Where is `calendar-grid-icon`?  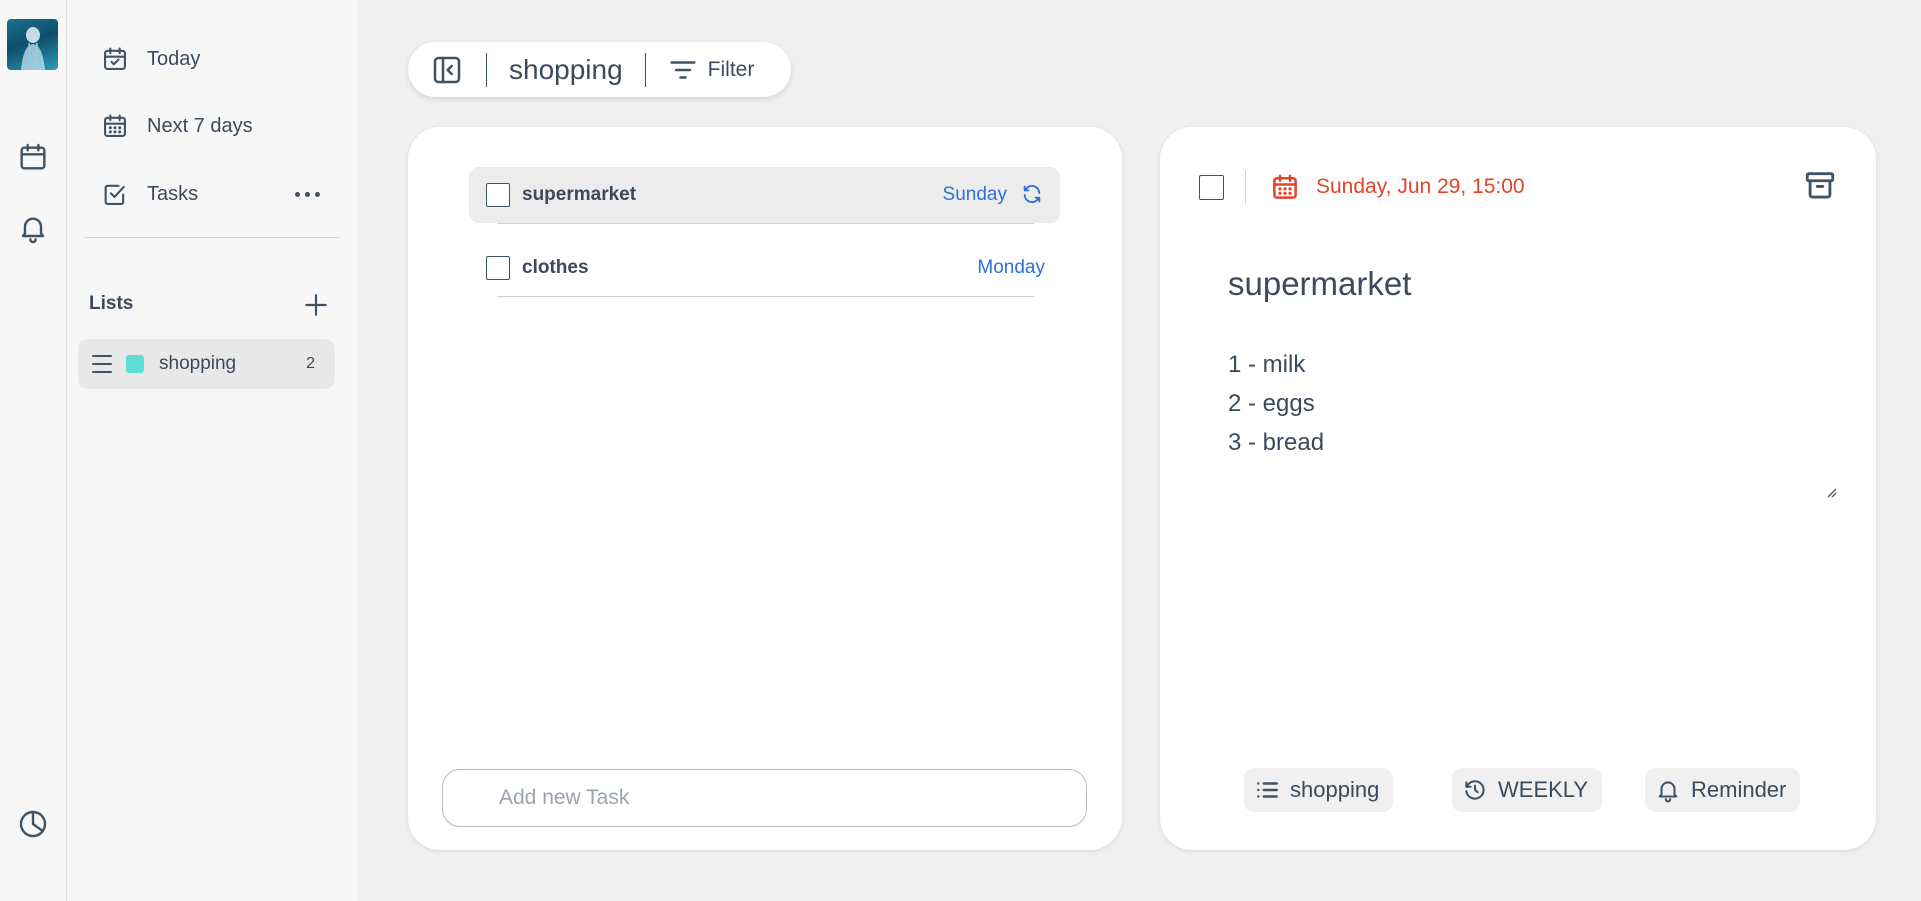 calendar-grid-icon is located at coordinates (115, 125).